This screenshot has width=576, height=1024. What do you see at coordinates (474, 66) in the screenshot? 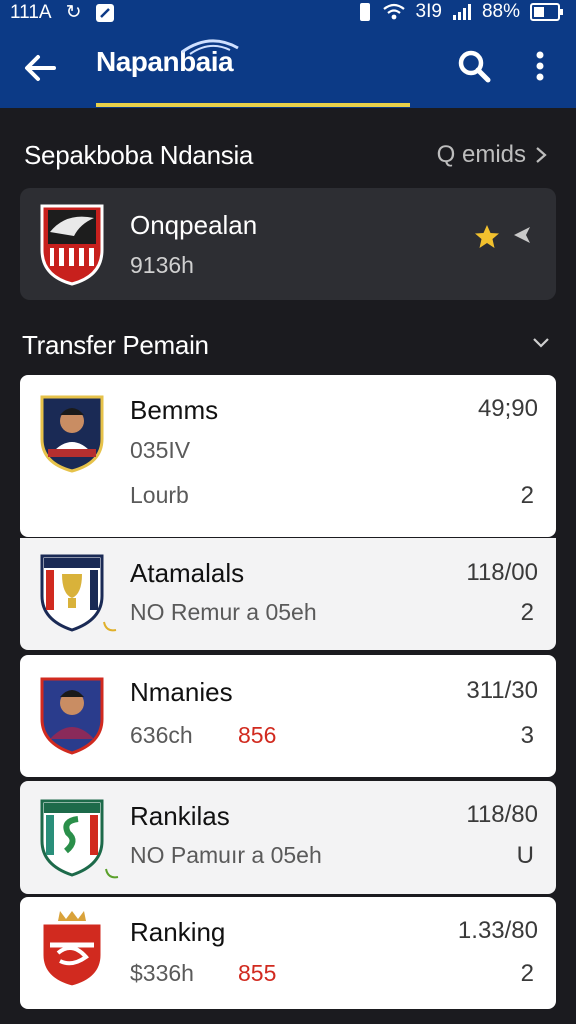
I see `search-icon` at bounding box center [474, 66].